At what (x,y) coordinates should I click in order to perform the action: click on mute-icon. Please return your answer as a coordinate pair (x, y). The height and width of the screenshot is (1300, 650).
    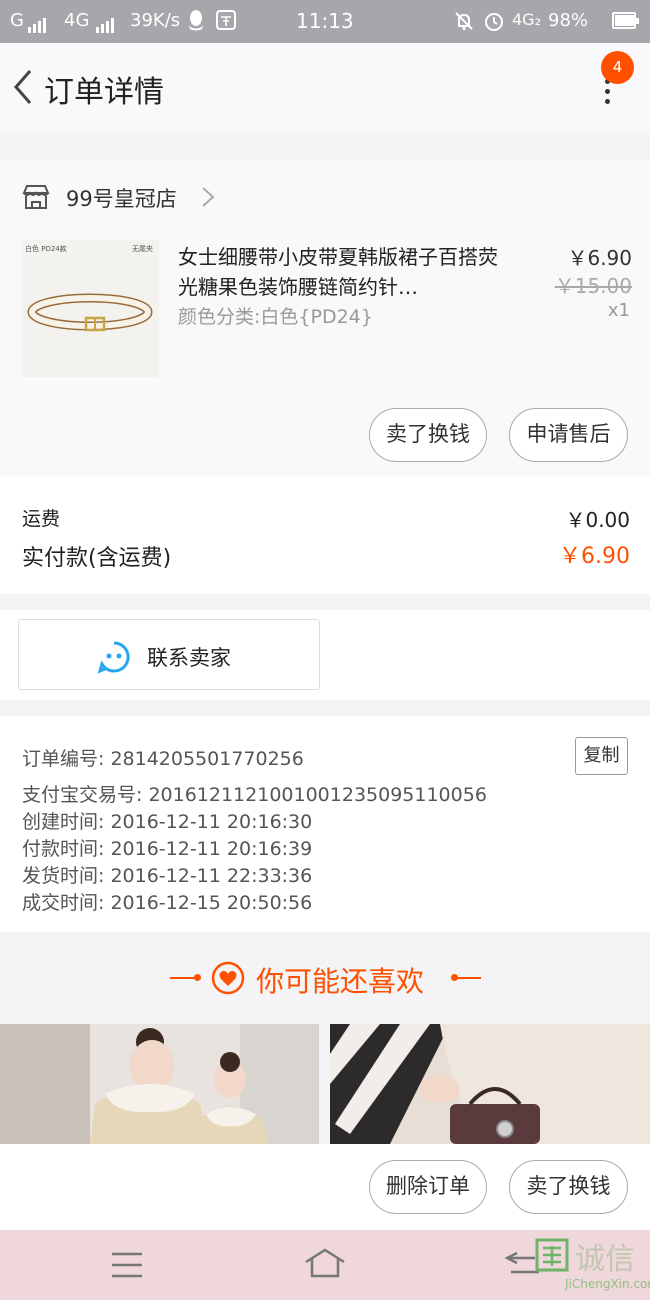
    Looking at the image, I should click on (464, 23).